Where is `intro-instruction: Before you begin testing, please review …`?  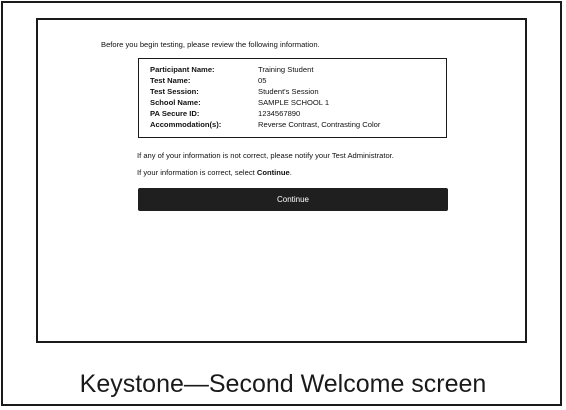 intro-instruction: Before you begin testing, please review … is located at coordinates (210, 44).